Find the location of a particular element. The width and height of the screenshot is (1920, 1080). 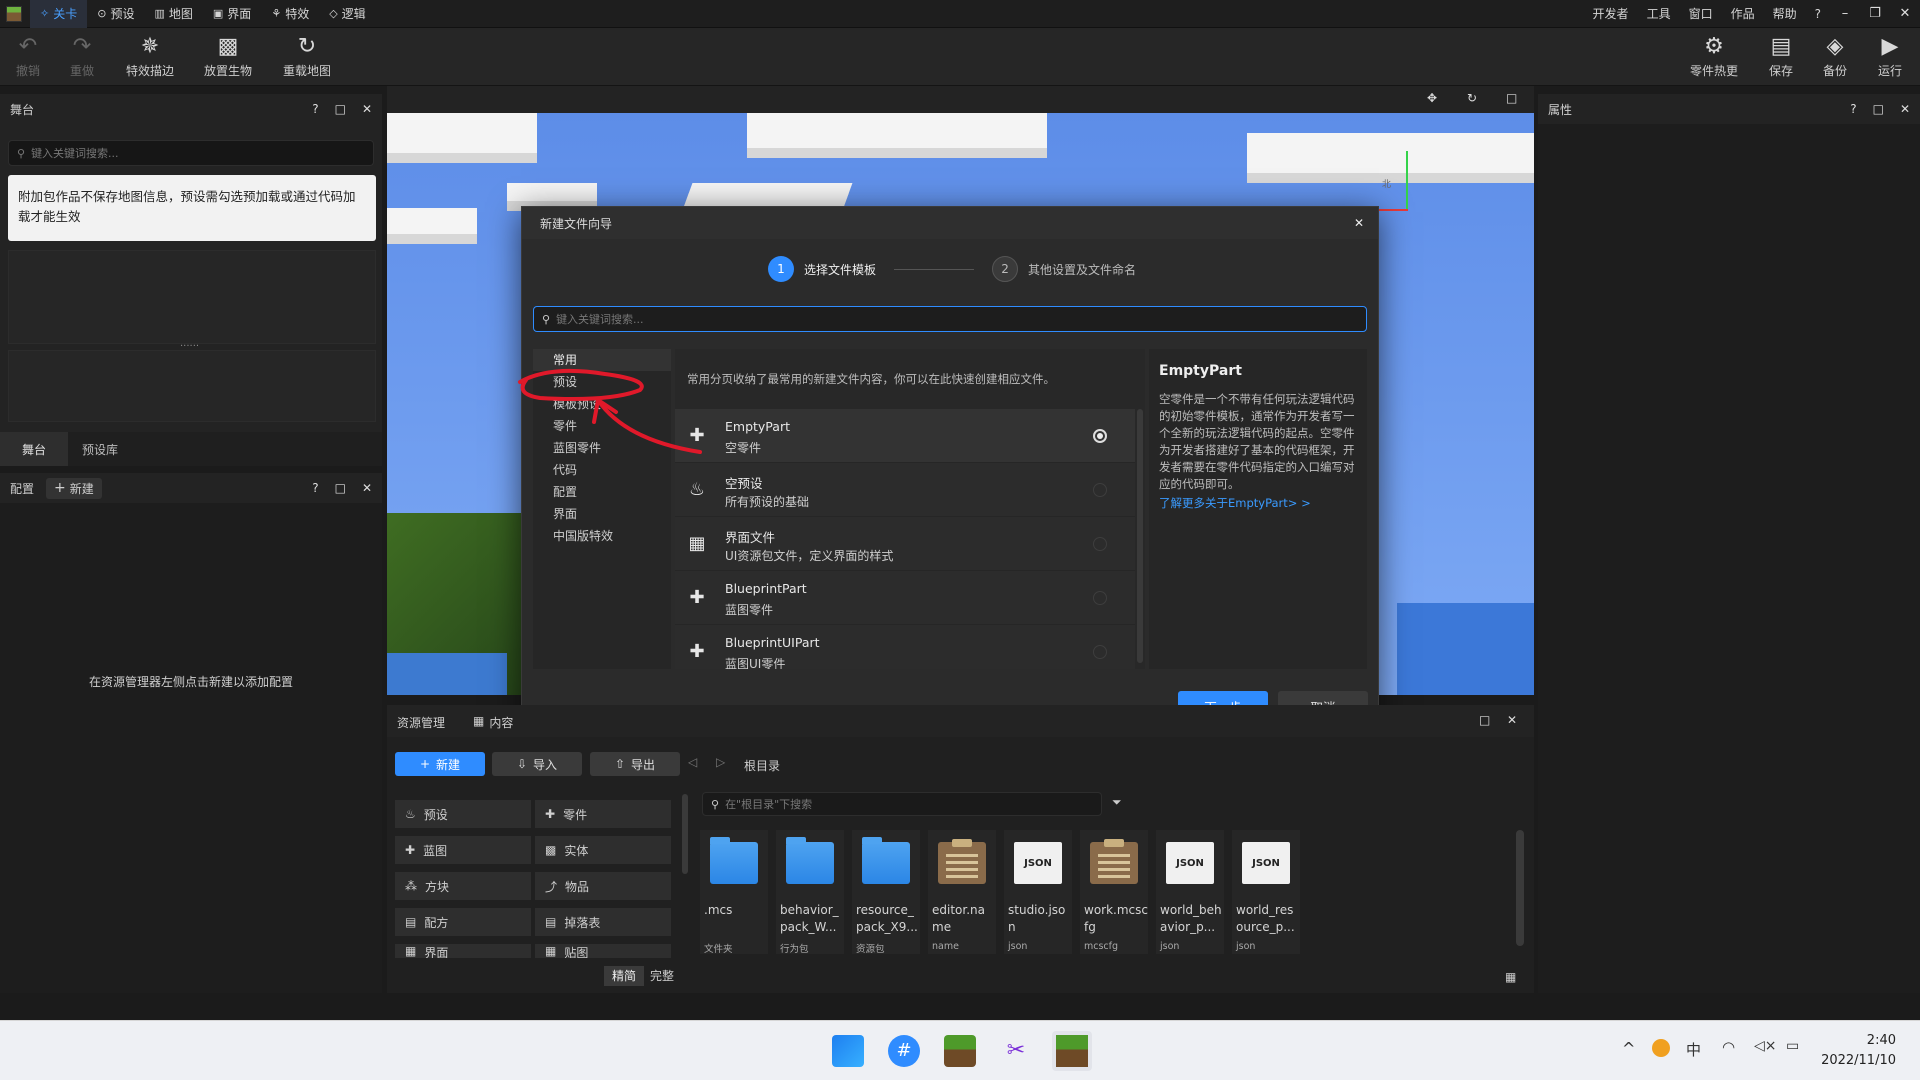

mute-speaker-icon: ◁× is located at coordinates (1765, 1046).